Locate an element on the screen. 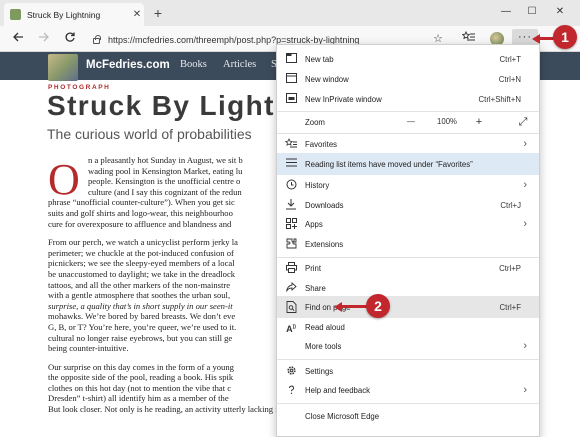  zoom-out-button: — is located at coordinates (411, 122).